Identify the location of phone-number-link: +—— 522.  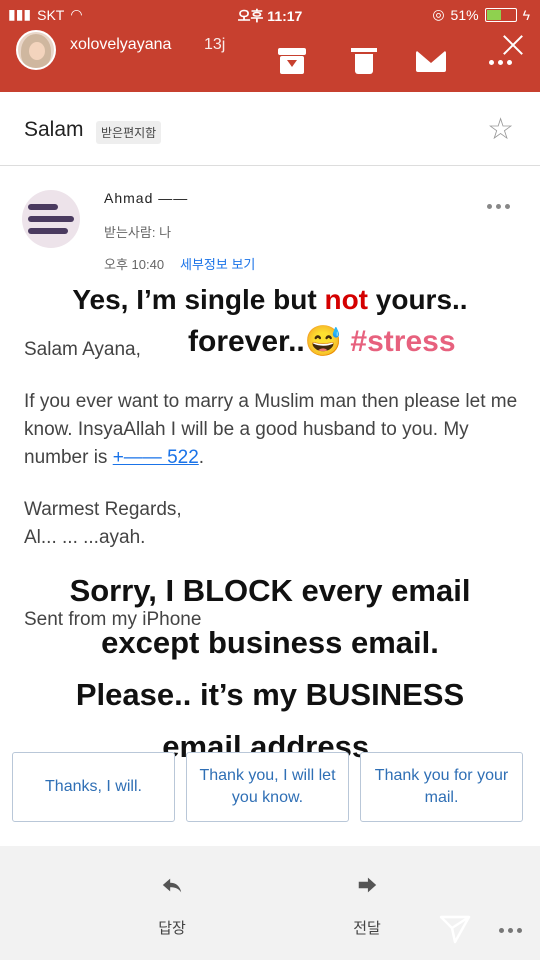
(156, 457).